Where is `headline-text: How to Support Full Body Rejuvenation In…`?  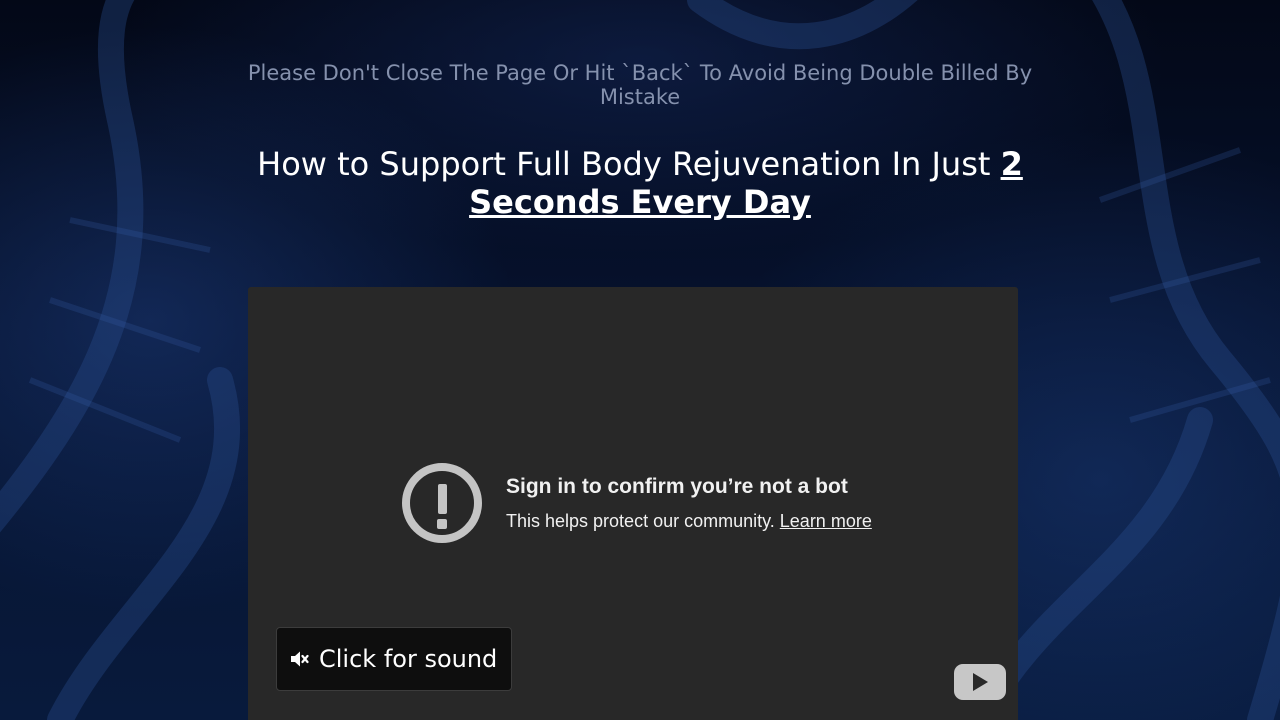 headline-text: How to Support Full Body Rejuvenation In… is located at coordinates (629, 164).